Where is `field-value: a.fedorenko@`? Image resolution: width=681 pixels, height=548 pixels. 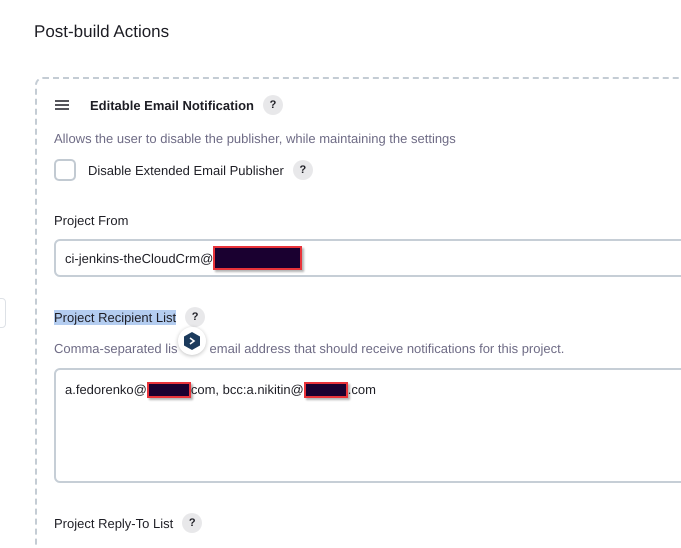
field-value: a.fedorenko@ is located at coordinates (106, 389).